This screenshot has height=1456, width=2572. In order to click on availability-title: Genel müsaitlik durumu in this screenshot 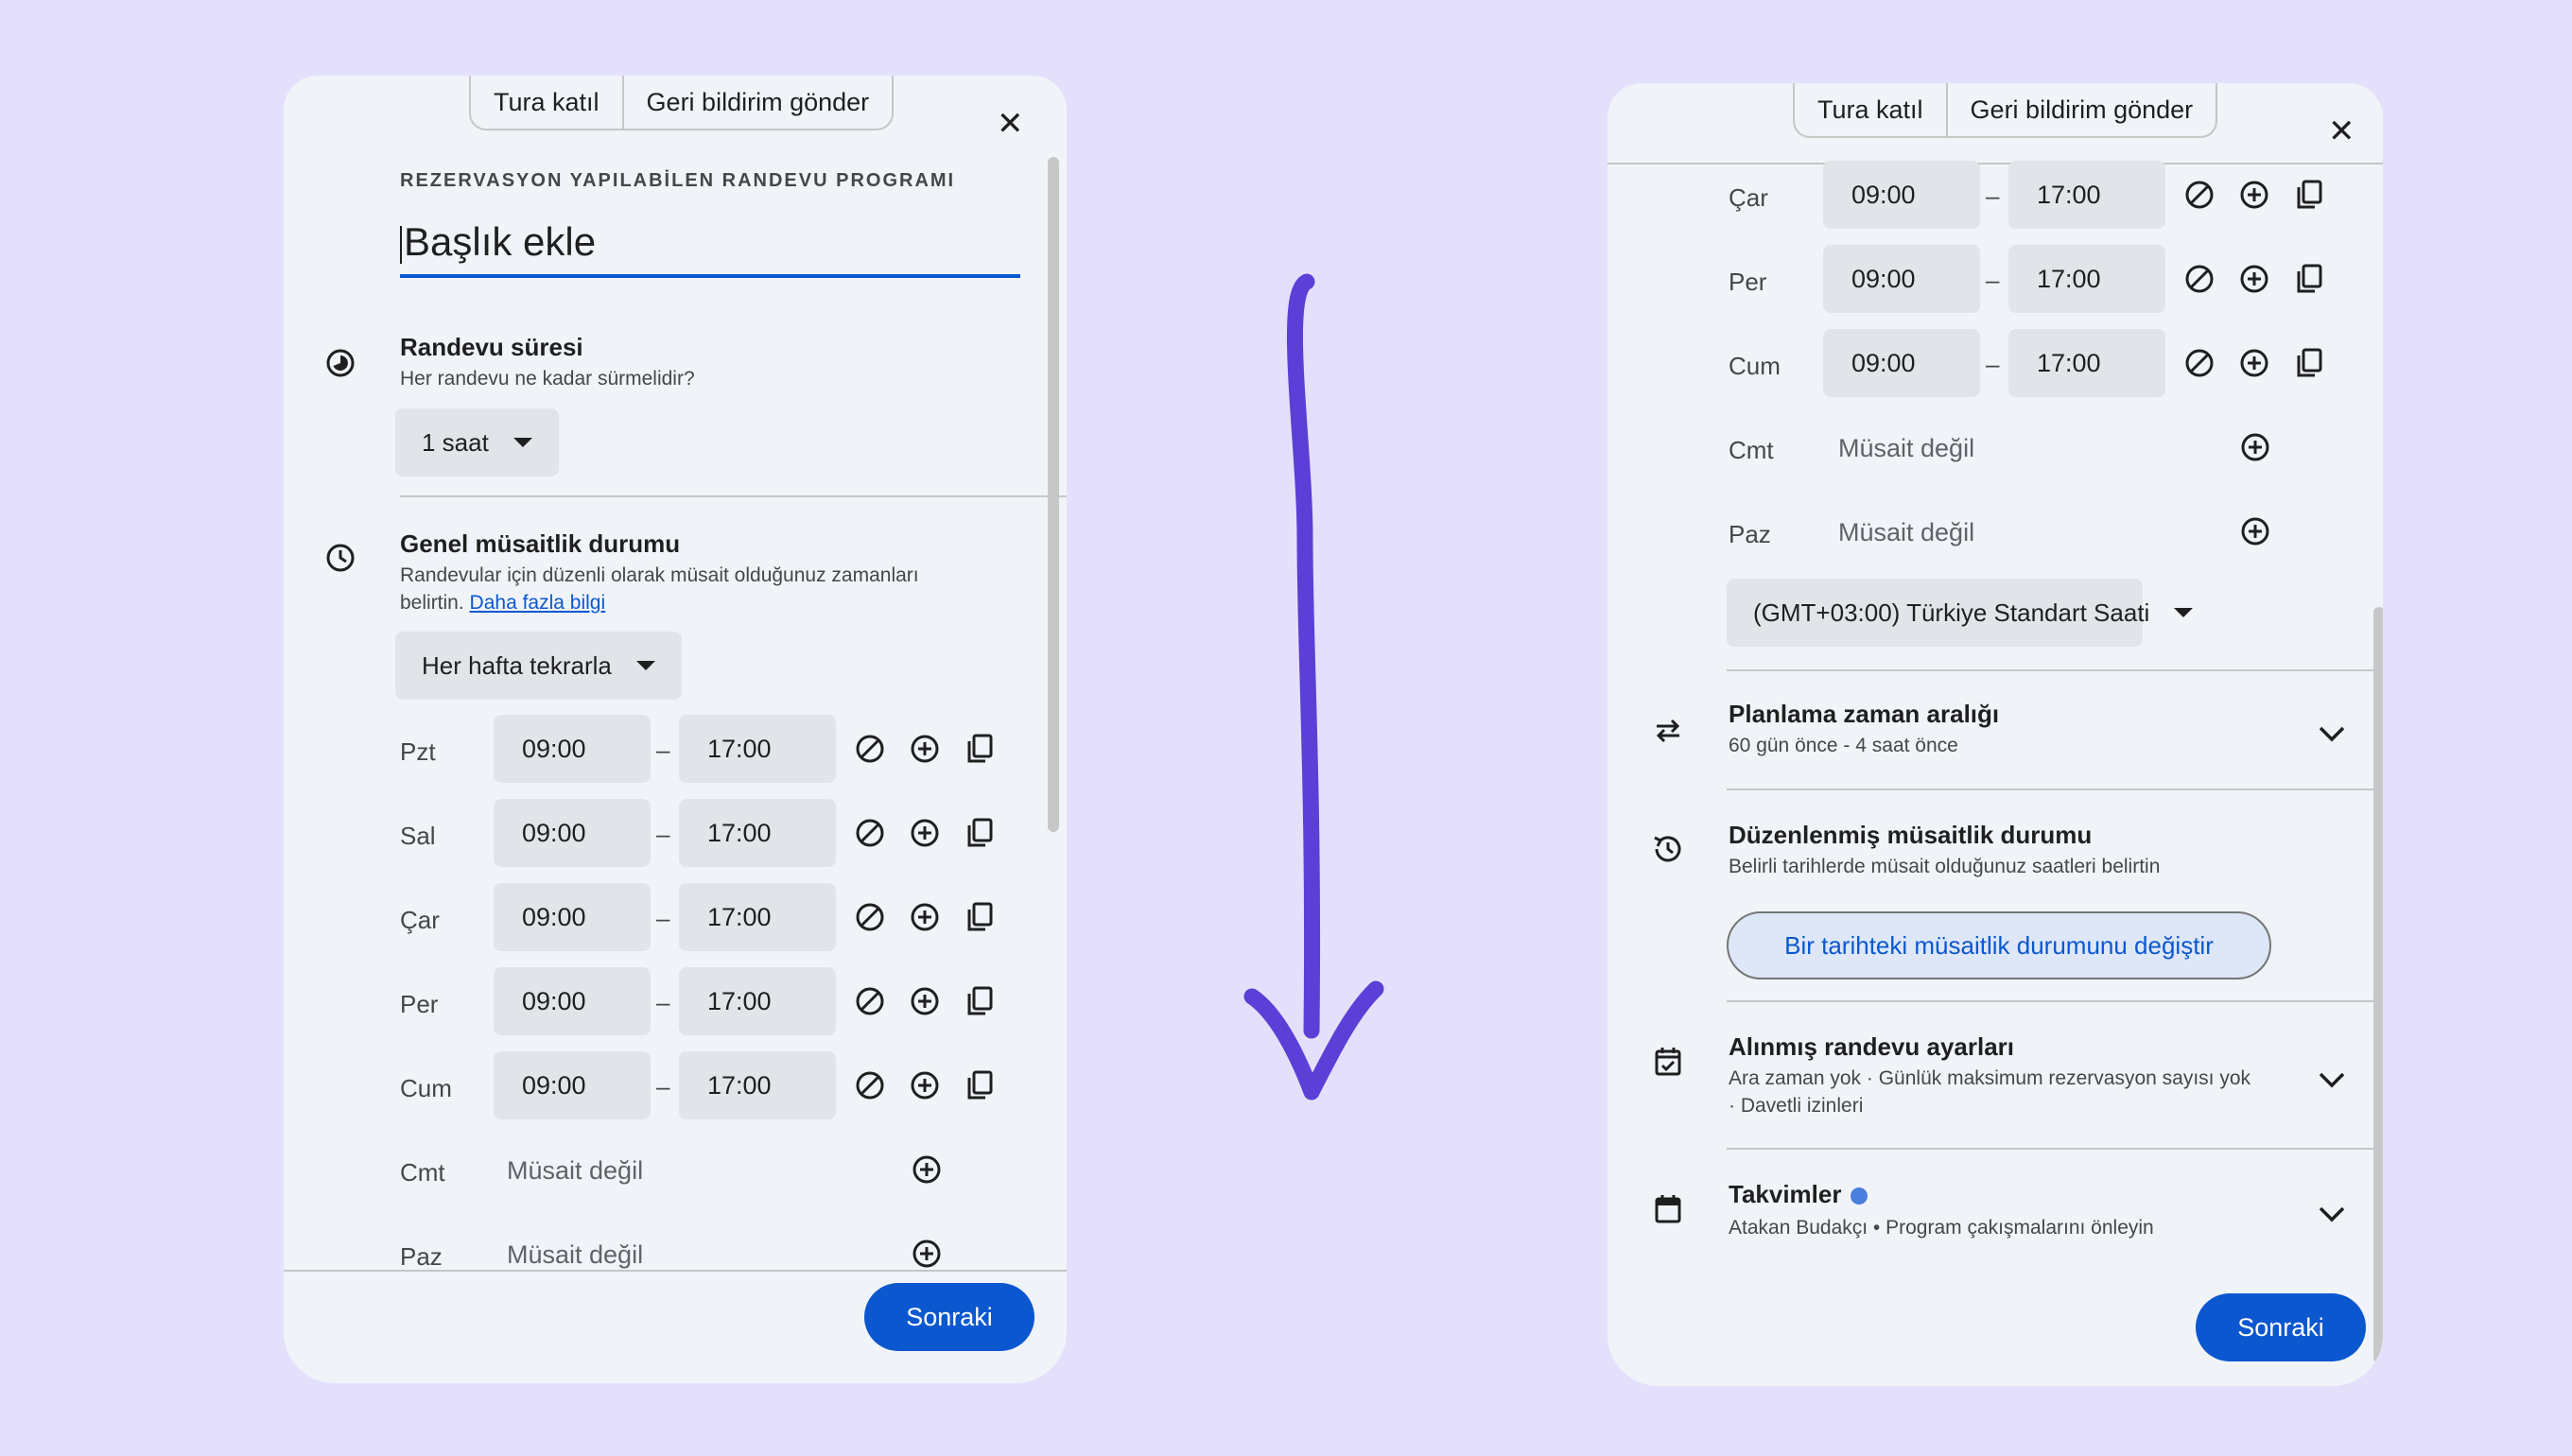, I will do `click(540, 543)`.